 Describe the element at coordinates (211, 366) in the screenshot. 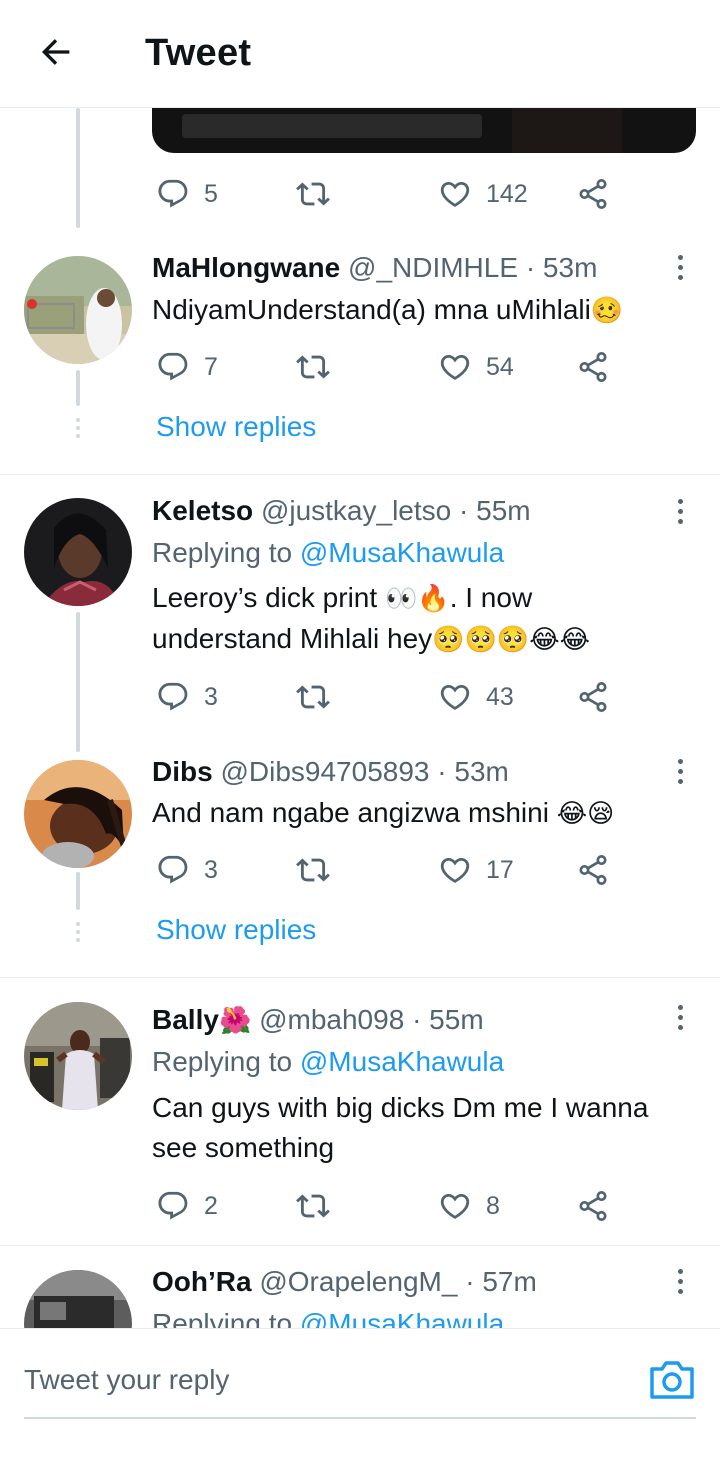

I see `reply-count: 7` at that location.